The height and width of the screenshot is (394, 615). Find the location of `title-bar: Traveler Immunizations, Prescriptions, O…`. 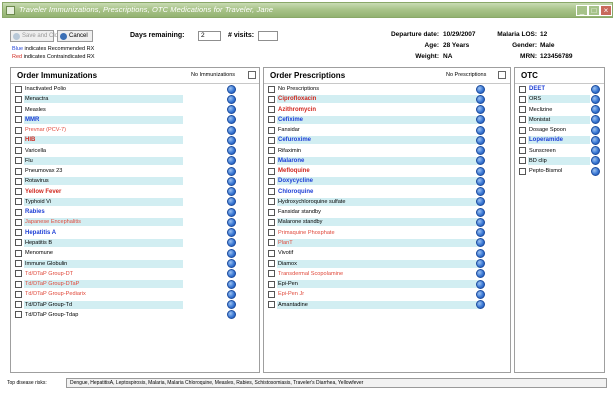

title-bar: Traveler Immunizations, Prescriptions, O… is located at coordinates (307, 10).